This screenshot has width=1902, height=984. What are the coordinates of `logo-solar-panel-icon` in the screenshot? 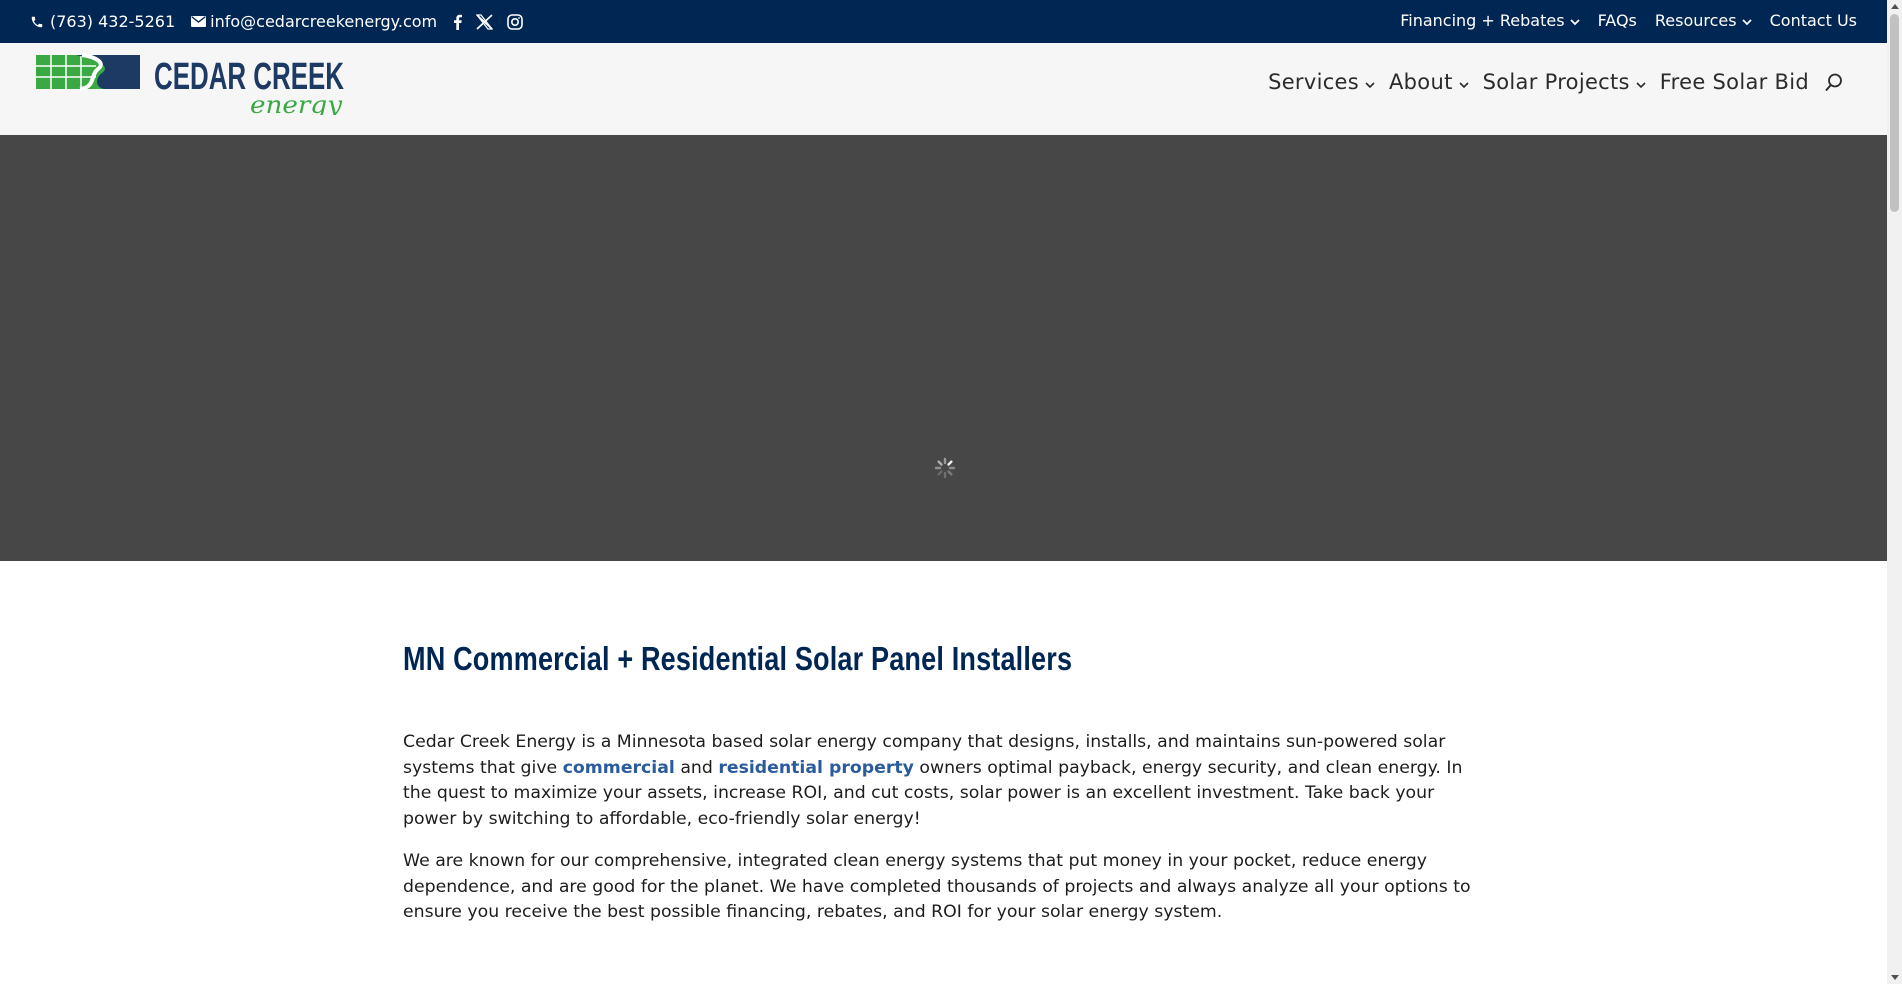 It's located at (88, 72).